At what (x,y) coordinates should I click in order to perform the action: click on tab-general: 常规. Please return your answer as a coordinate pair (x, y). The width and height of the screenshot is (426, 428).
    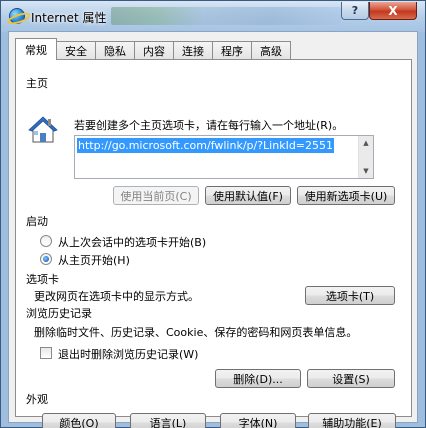
    Looking at the image, I should click on (36, 49).